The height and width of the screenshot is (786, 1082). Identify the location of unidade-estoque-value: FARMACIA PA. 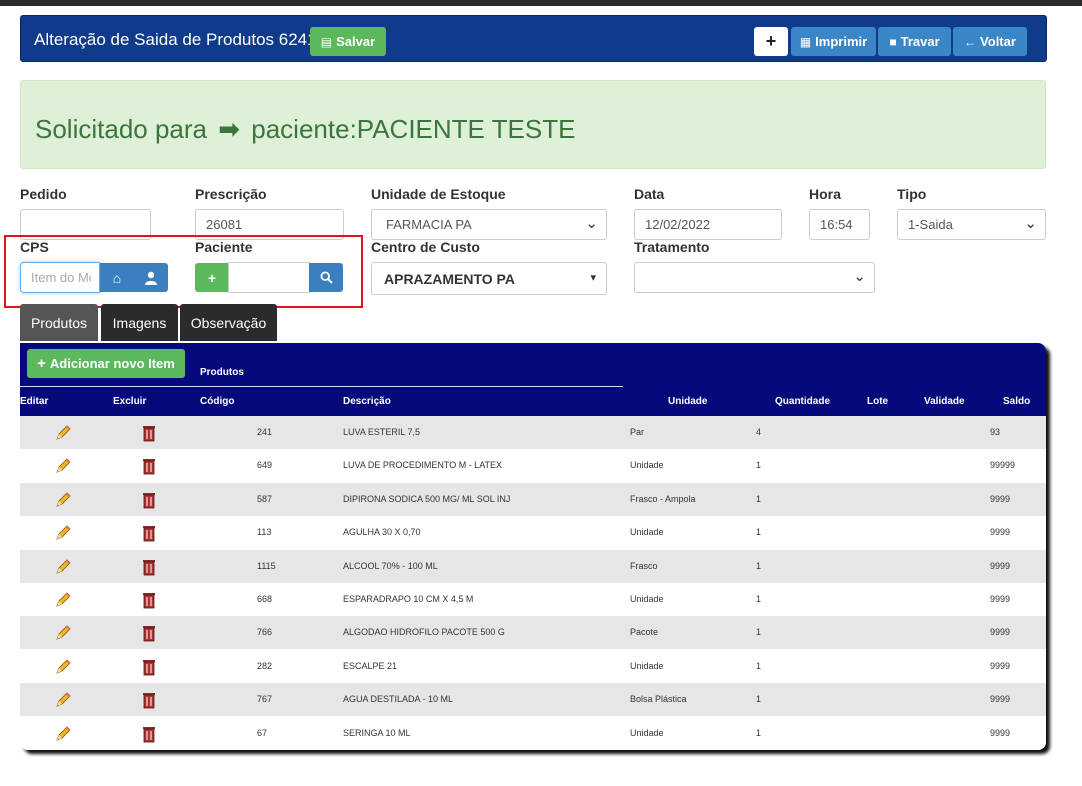
(429, 224).